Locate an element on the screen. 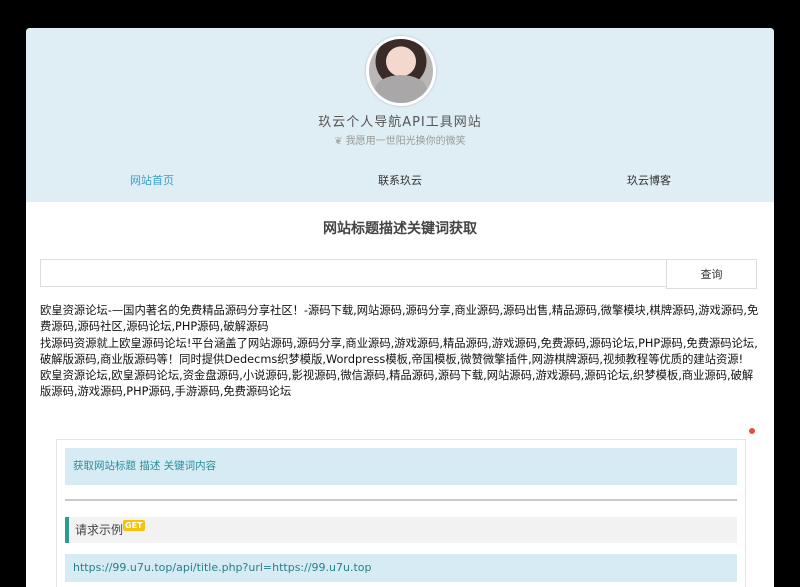  page-title: 网站标题描述关键词获取 is located at coordinates (400, 229).